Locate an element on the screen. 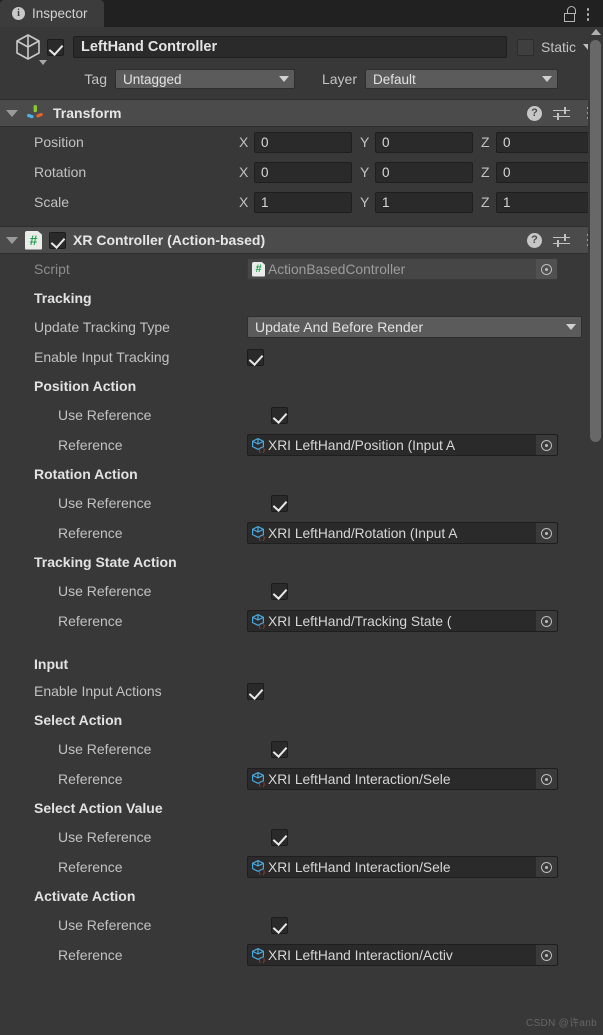  gameobject-name-row: LeftHand Controller Static is located at coordinates (301, 49).